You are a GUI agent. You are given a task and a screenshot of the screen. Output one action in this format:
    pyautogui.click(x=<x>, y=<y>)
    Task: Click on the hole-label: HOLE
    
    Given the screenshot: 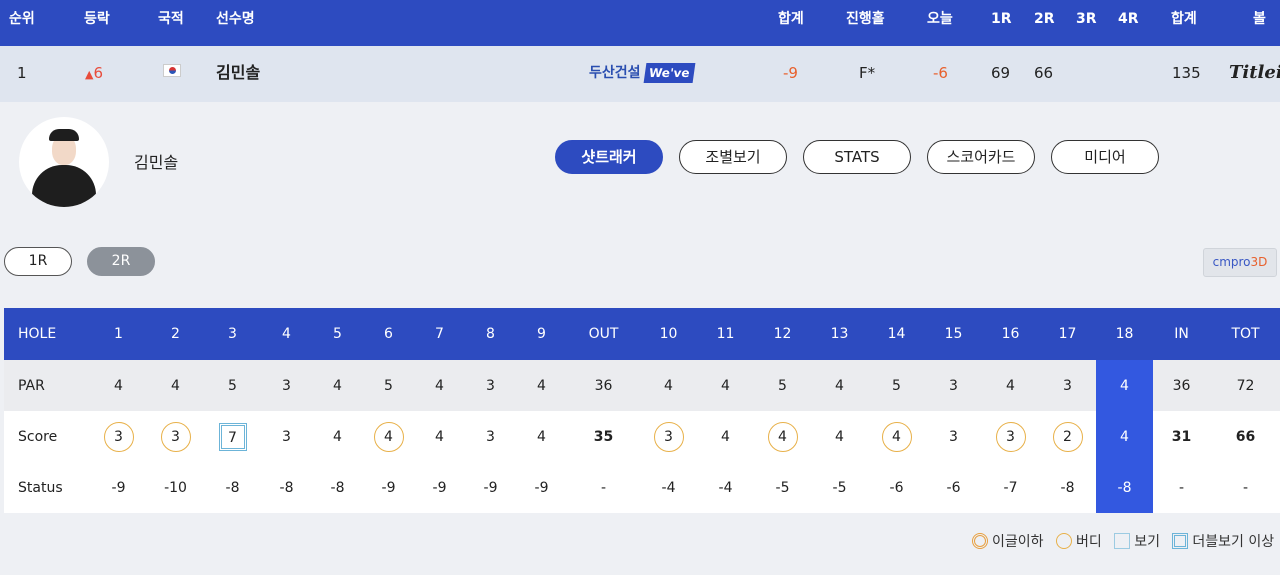 What is the action you would take?
    pyautogui.click(x=47, y=334)
    